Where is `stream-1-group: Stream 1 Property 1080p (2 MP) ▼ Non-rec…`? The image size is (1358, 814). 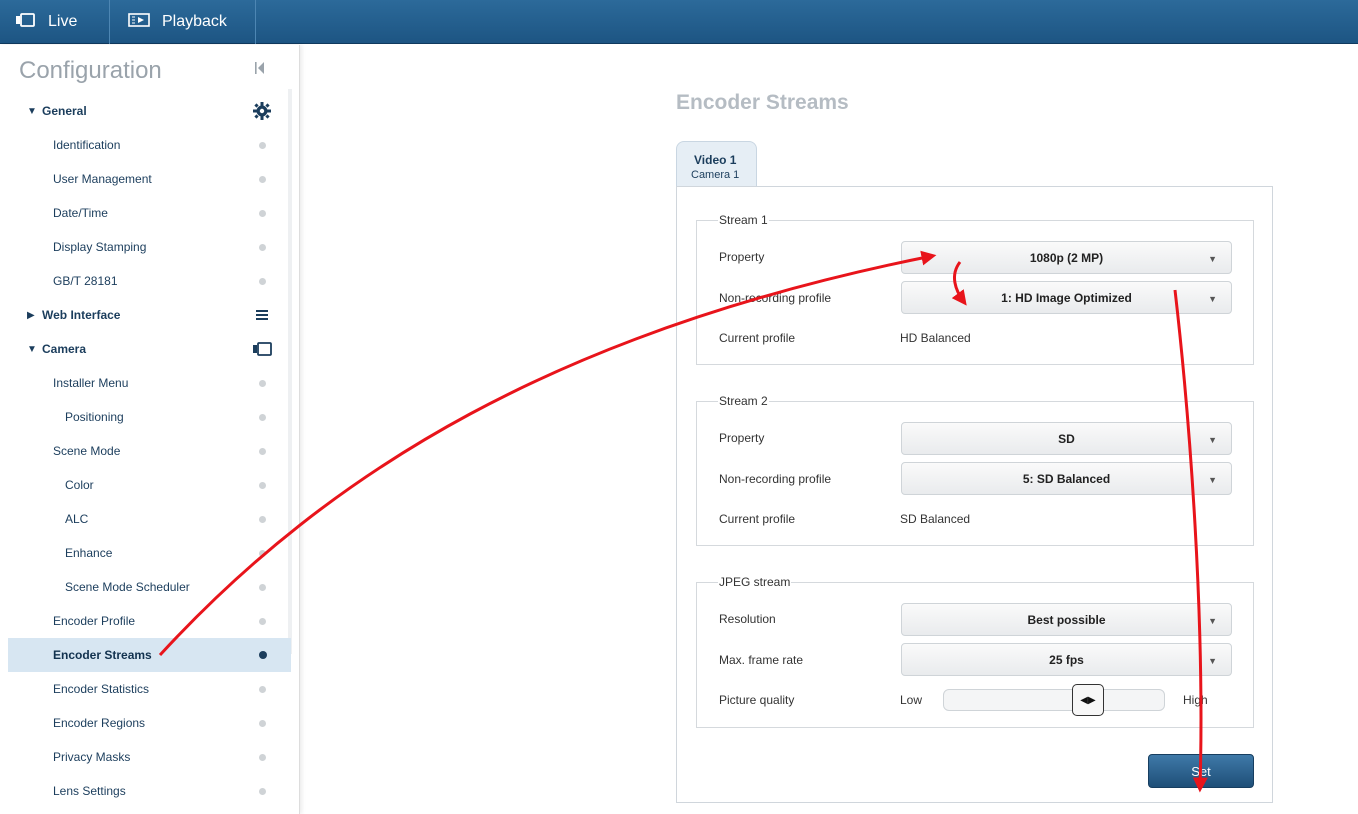 stream-1-group: Stream 1 Property 1080p (2 MP) ▼ Non-rec… is located at coordinates (975, 289).